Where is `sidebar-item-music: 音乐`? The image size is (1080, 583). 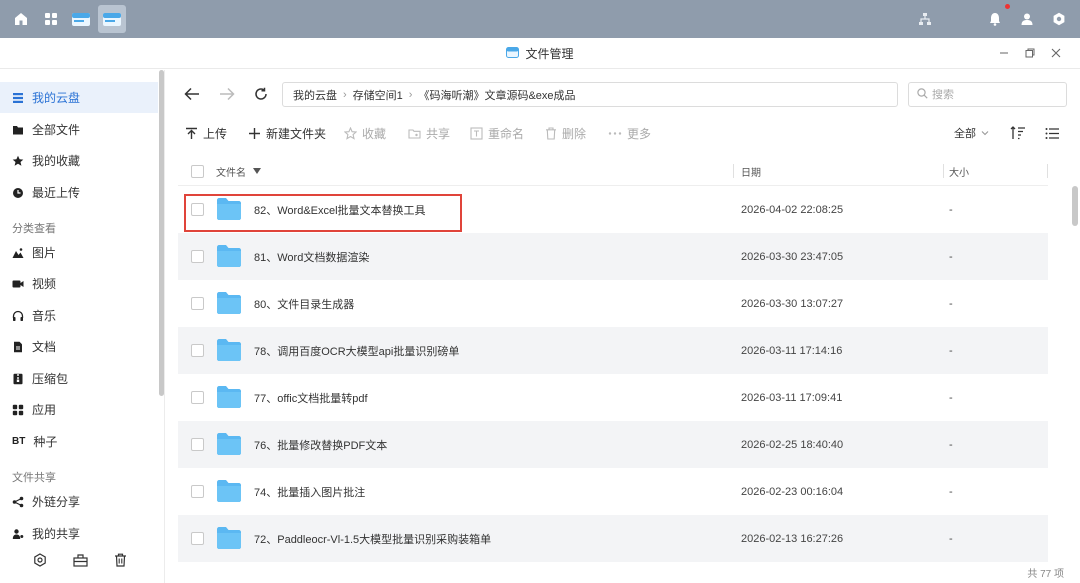 sidebar-item-music: 音乐 is located at coordinates (79, 315).